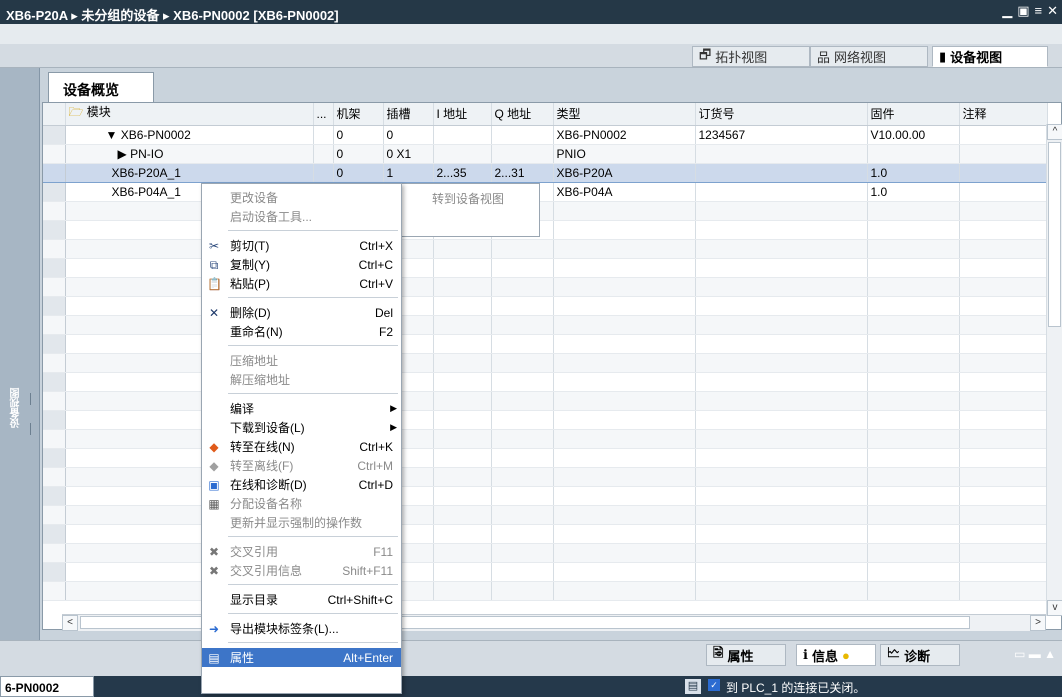 Image resolution: width=1062 pixels, height=697 pixels. What do you see at coordinates (313, 345) in the screenshot?
I see `menu-separator` at bounding box center [313, 345].